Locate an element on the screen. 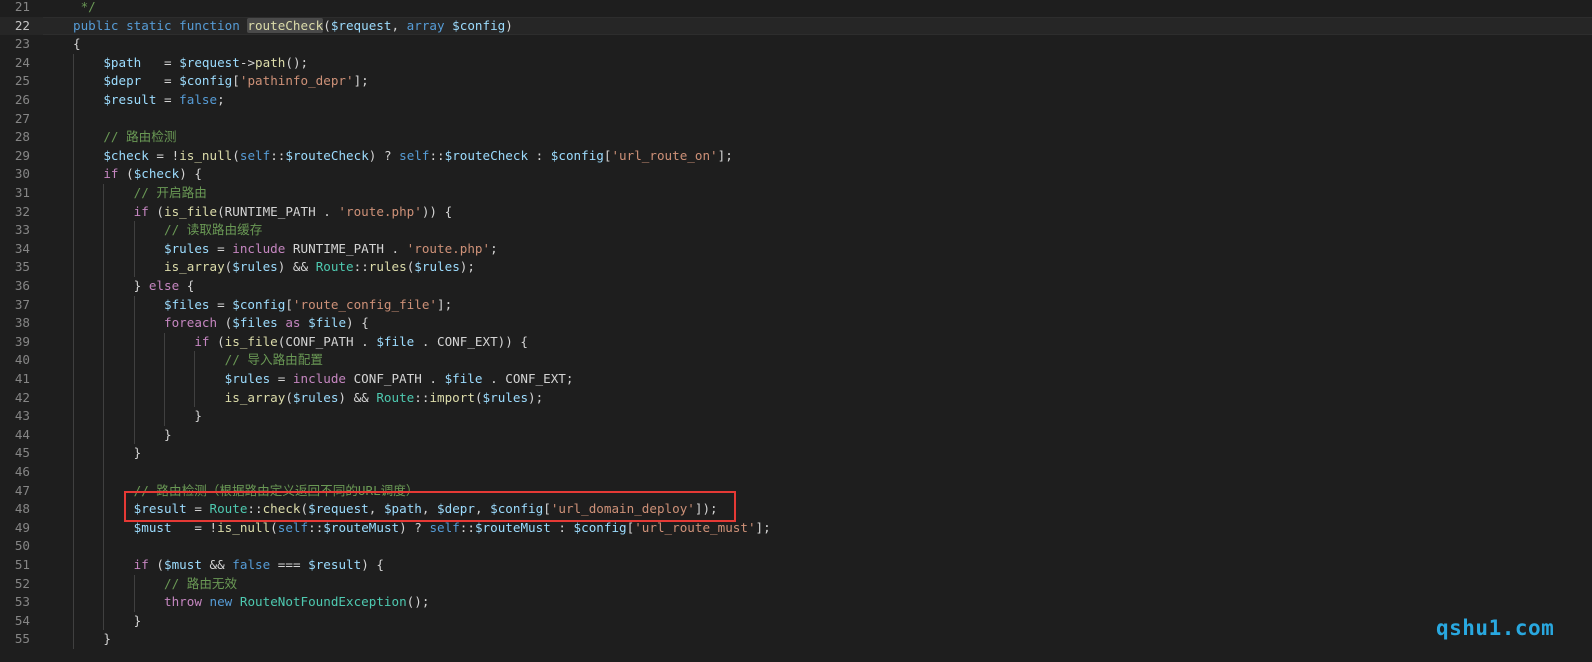 The width and height of the screenshot is (1592, 662). code-token: RUNTIME_PATH . is located at coordinates (346, 248).